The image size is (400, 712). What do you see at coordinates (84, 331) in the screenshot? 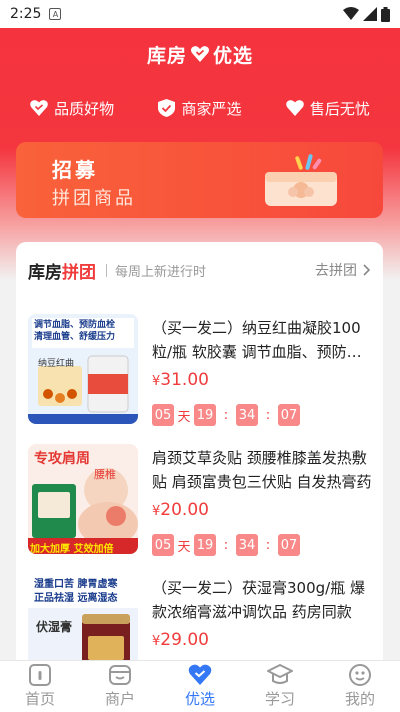
I see `thumb-caption: 调节血脂、预防血栓 清理血管、舒缓压力` at bounding box center [84, 331].